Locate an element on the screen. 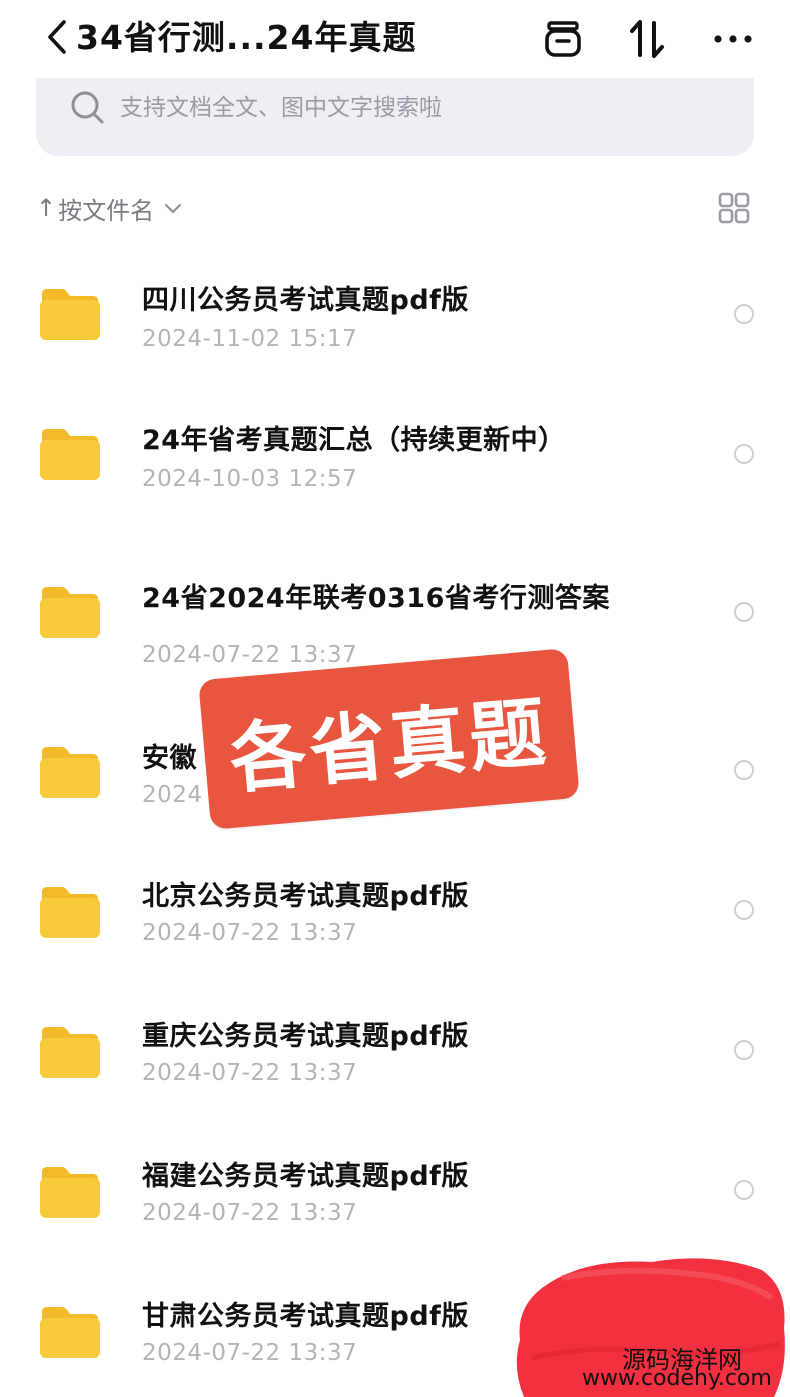  sort-by-name-control: ↑ 按文件名 is located at coordinates (109, 208).